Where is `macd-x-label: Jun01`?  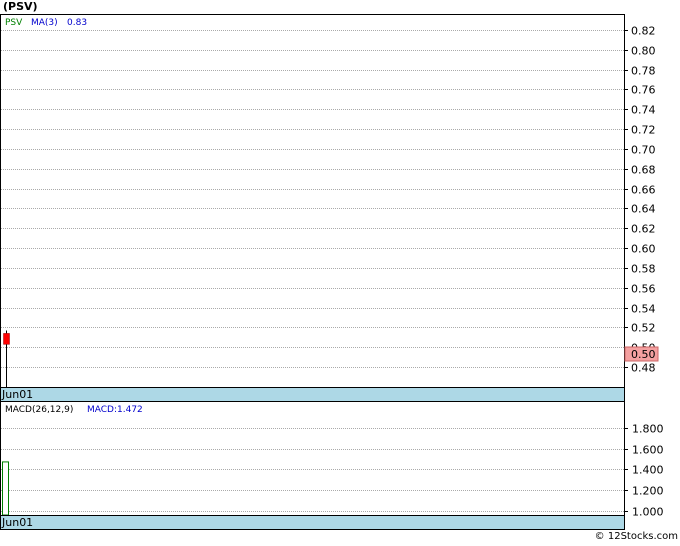 macd-x-label: Jun01 is located at coordinates (17, 522).